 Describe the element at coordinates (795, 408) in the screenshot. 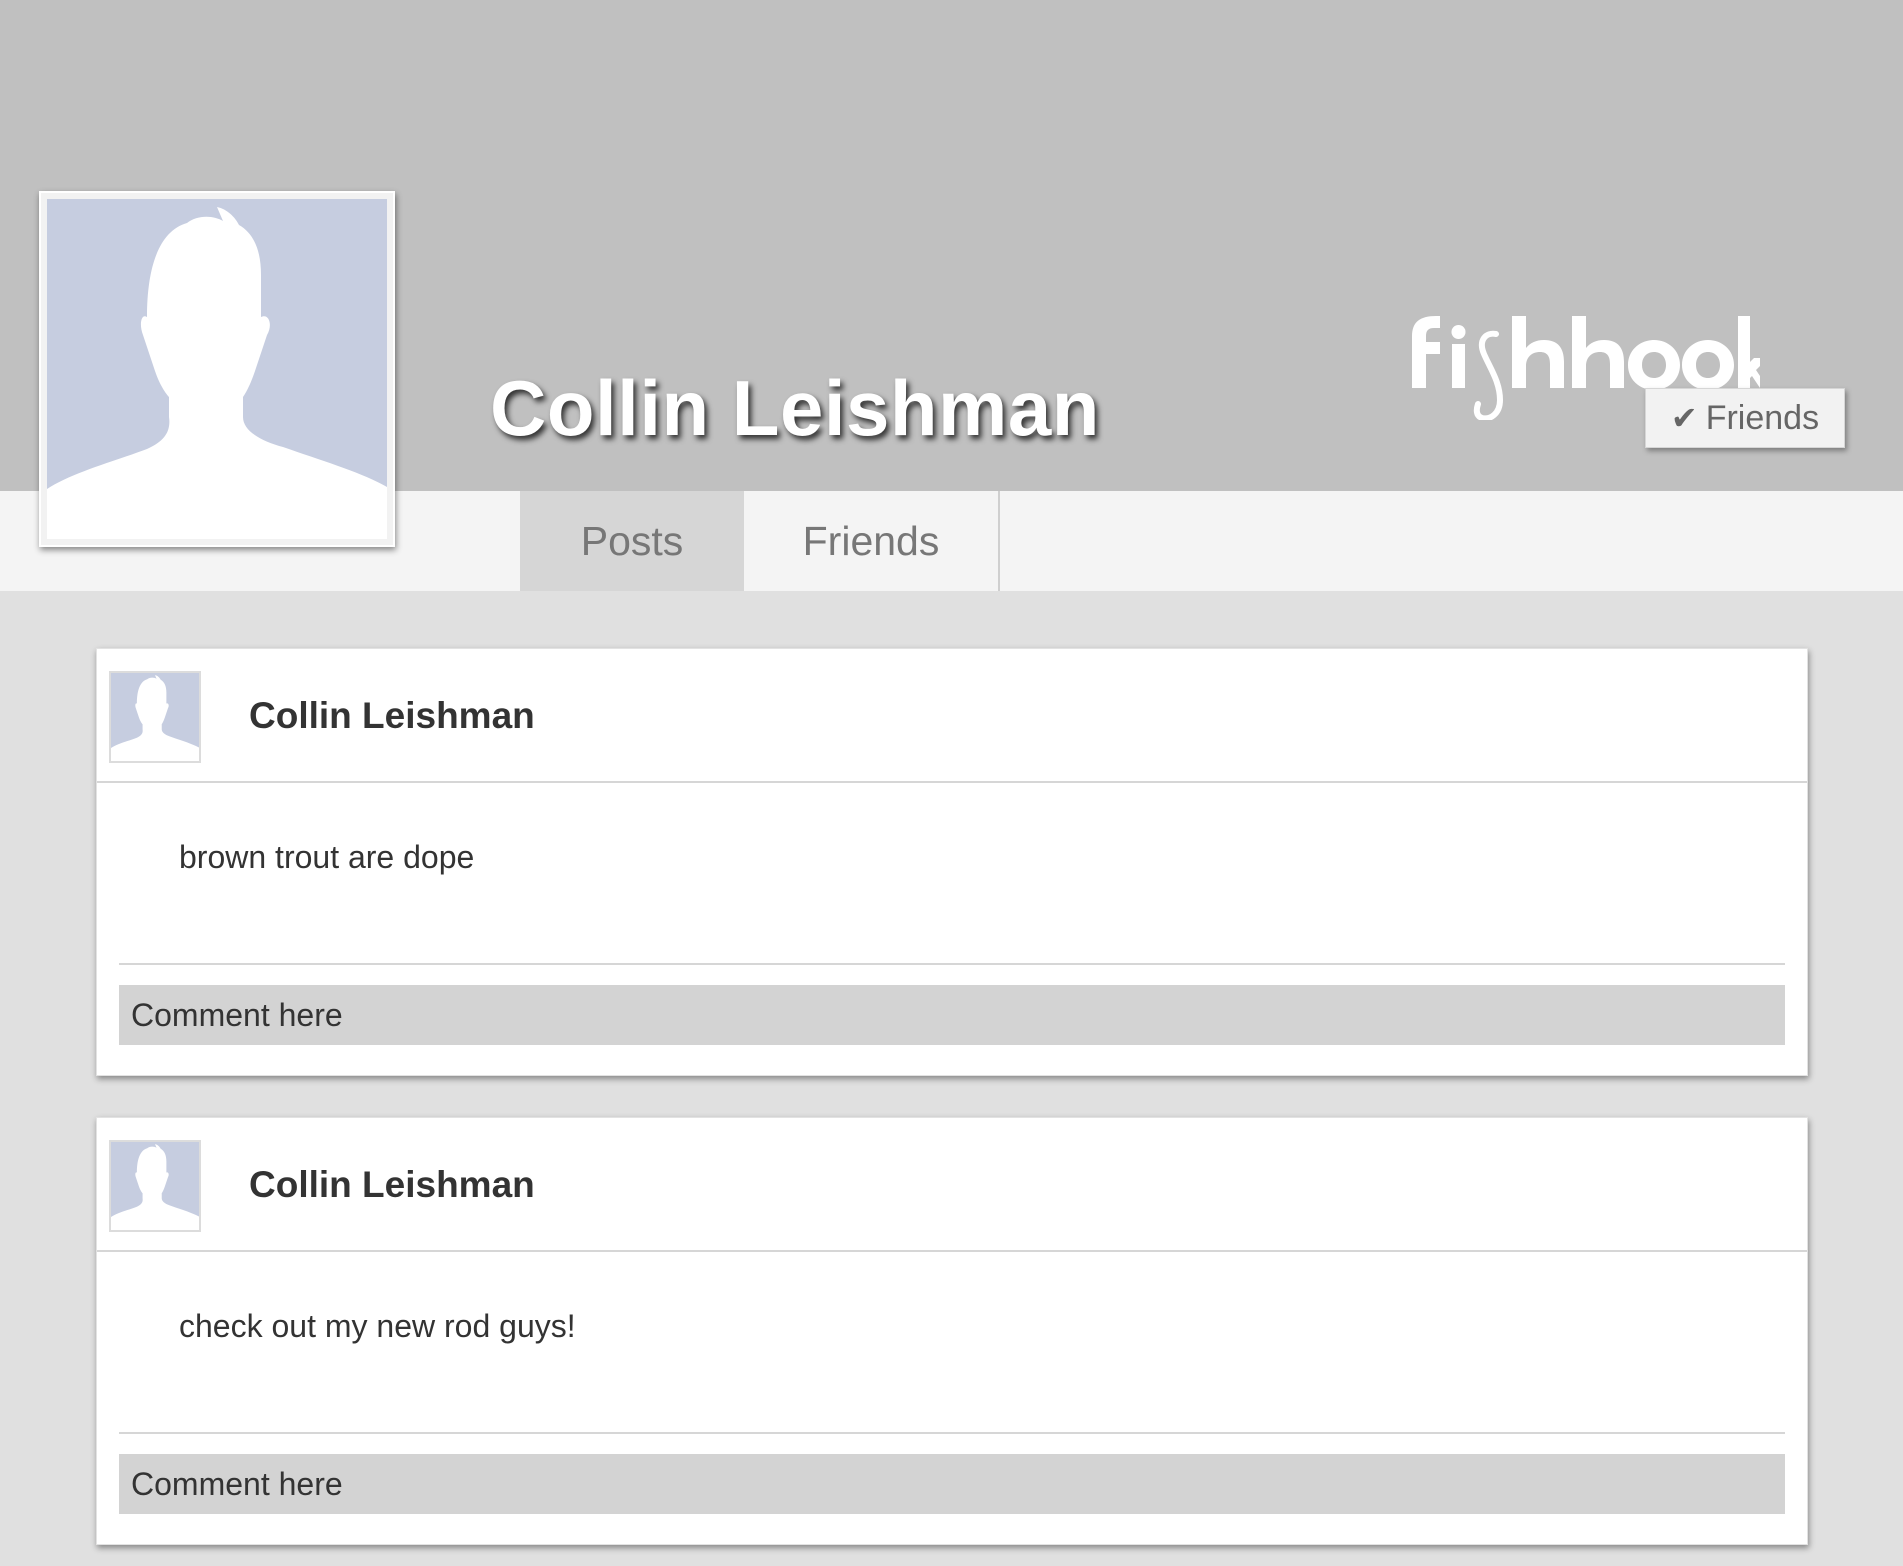

I see `profile-name: Collin Leishman` at that location.